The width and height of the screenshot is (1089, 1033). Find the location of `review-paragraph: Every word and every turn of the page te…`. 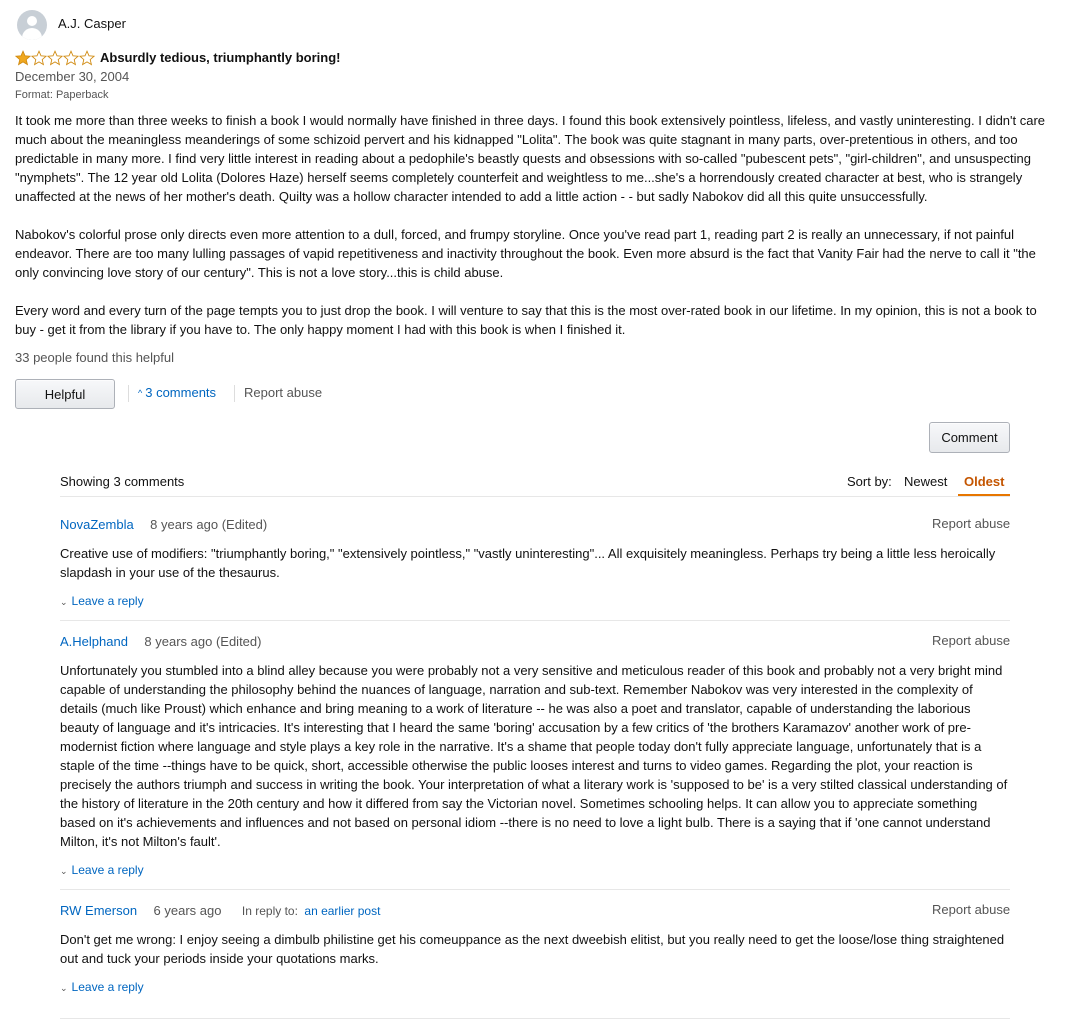

review-paragraph: Every word and every turn of the page te… is located at coordinates (526, 320).